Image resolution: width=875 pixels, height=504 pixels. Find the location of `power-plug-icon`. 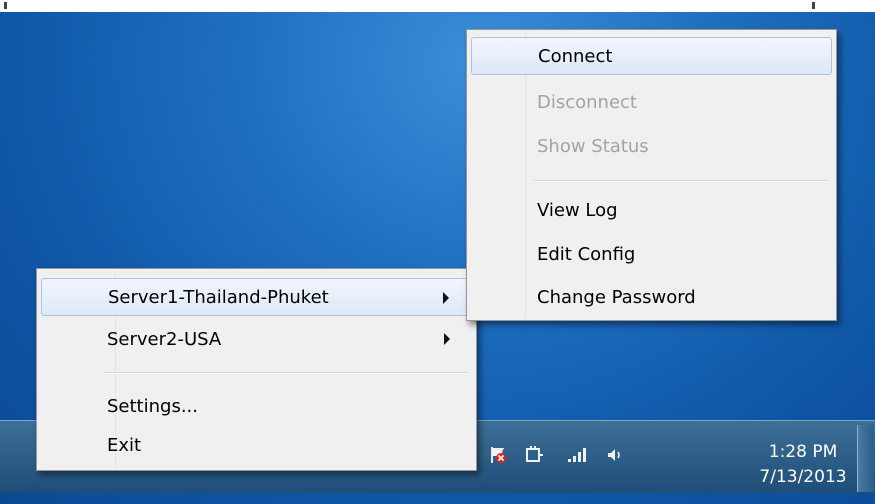

power-plug-icon is located at coordinates (534, 455).